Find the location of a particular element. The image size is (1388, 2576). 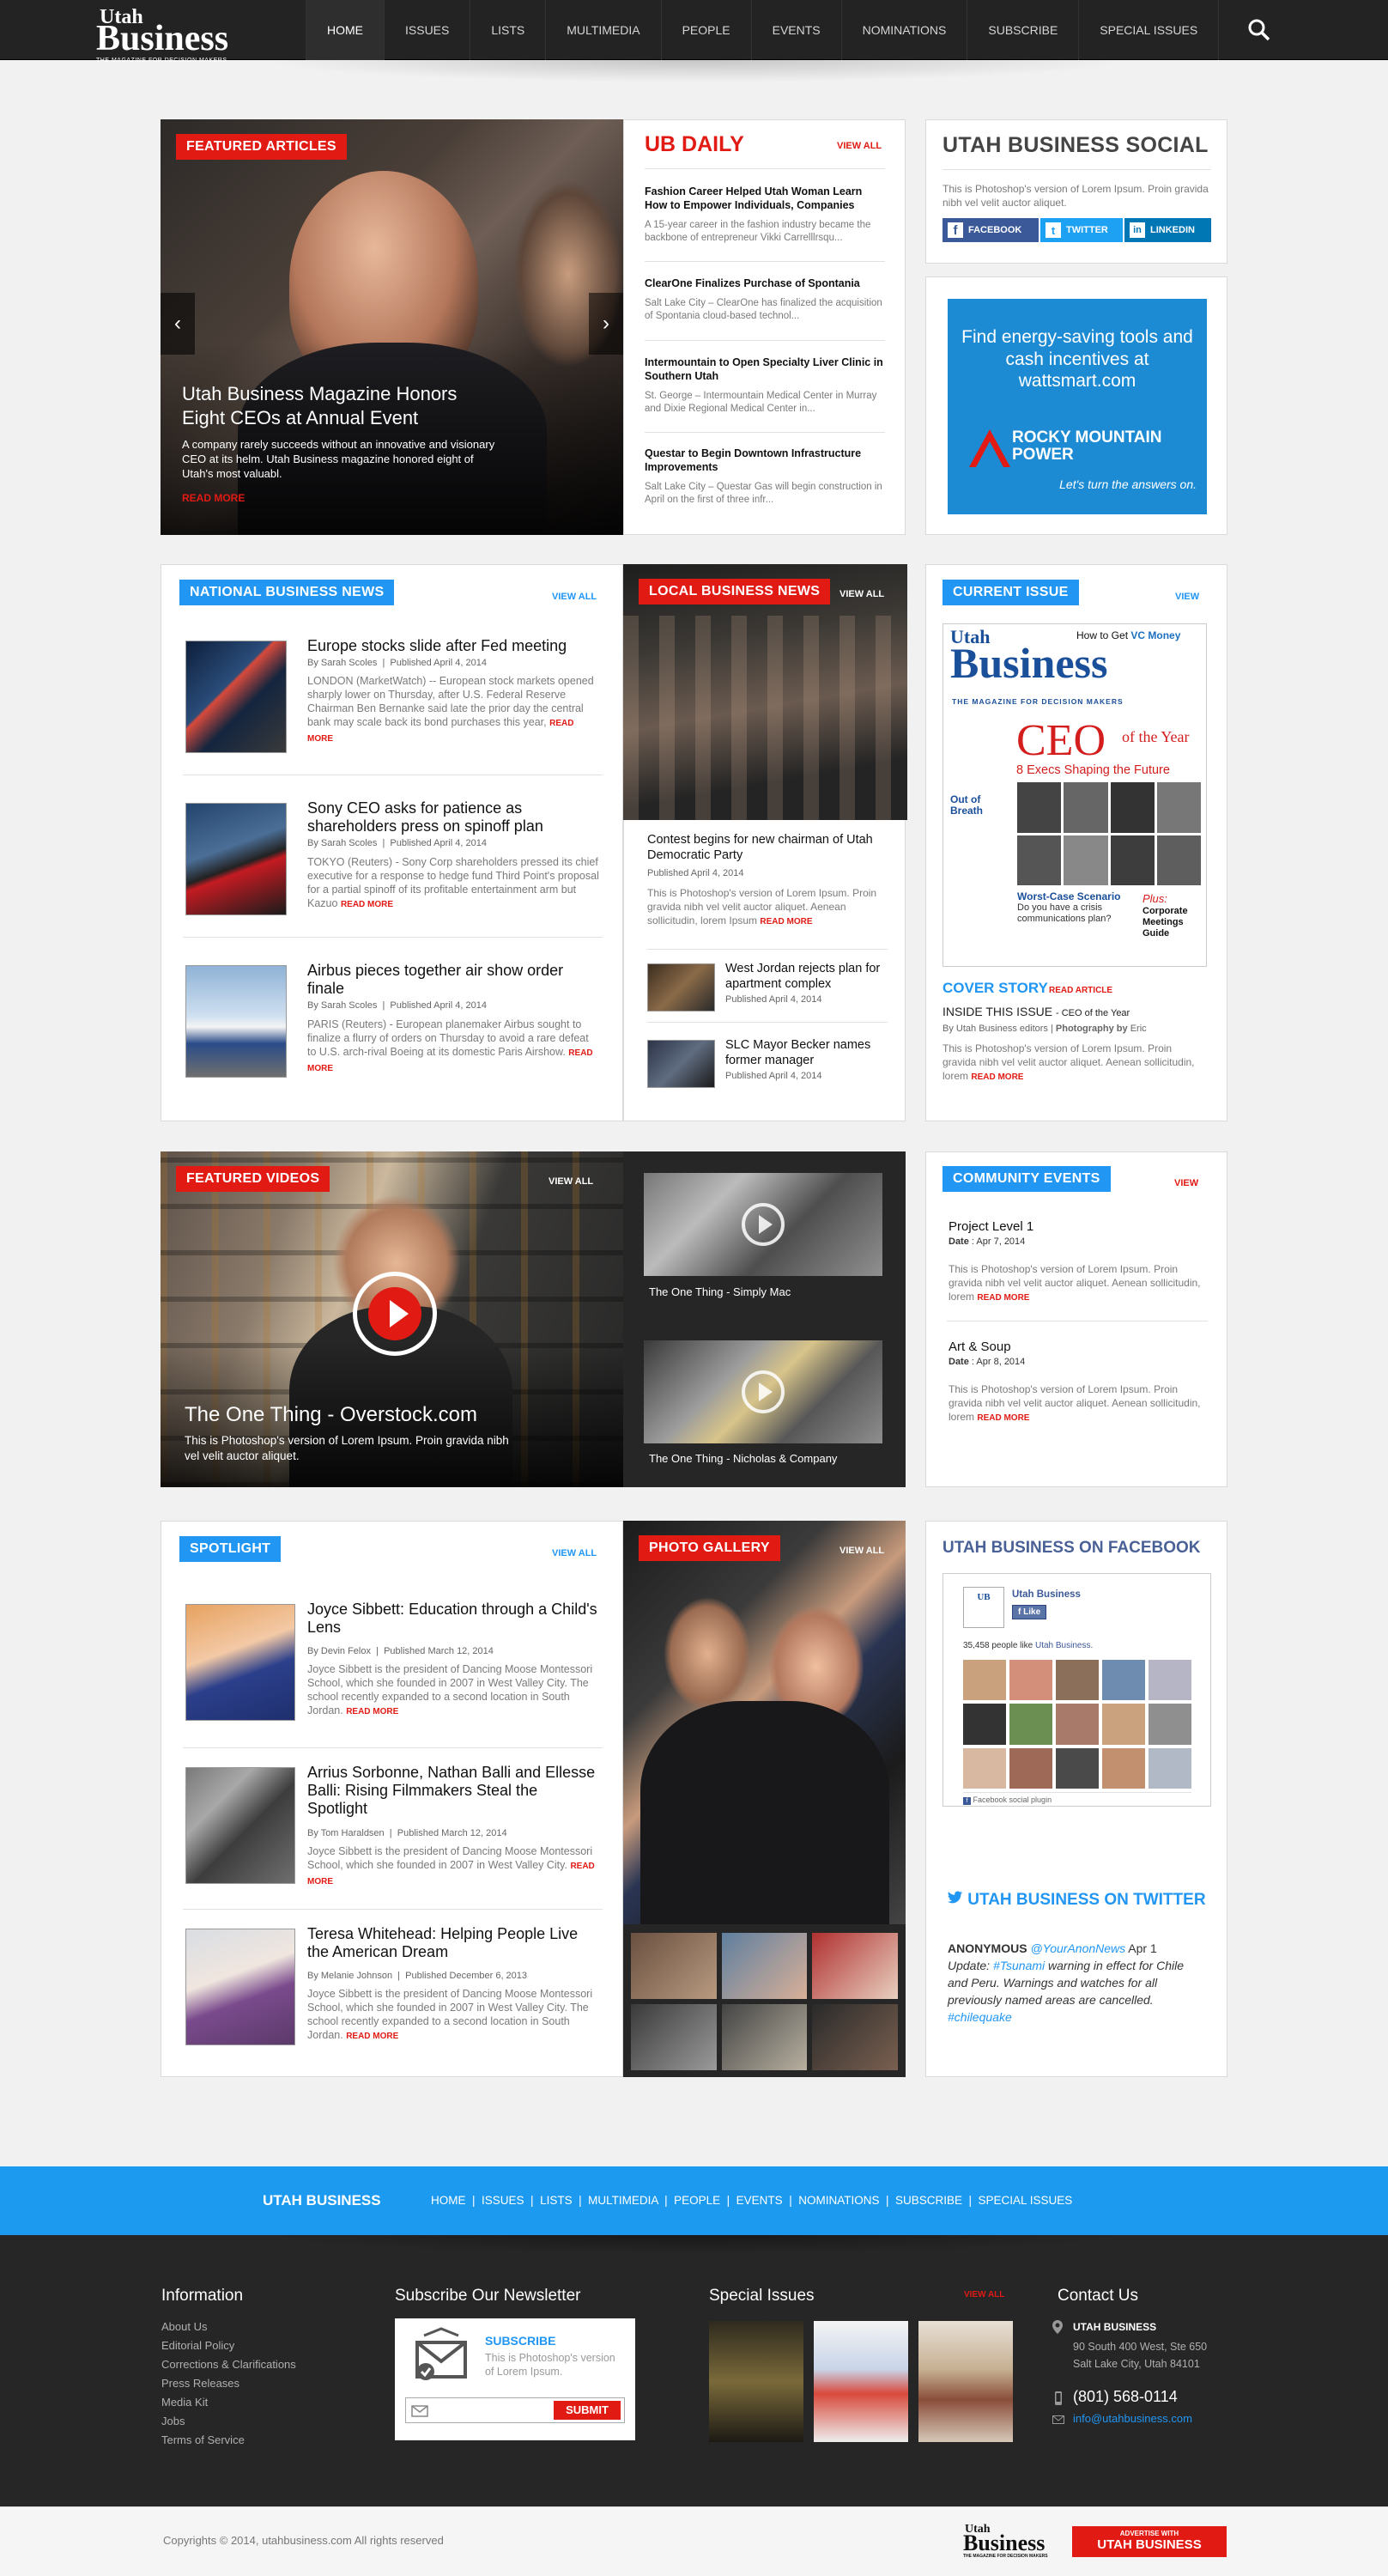

contact-email: info@utahbusiness.com is located at coordinates (1132, 2419).